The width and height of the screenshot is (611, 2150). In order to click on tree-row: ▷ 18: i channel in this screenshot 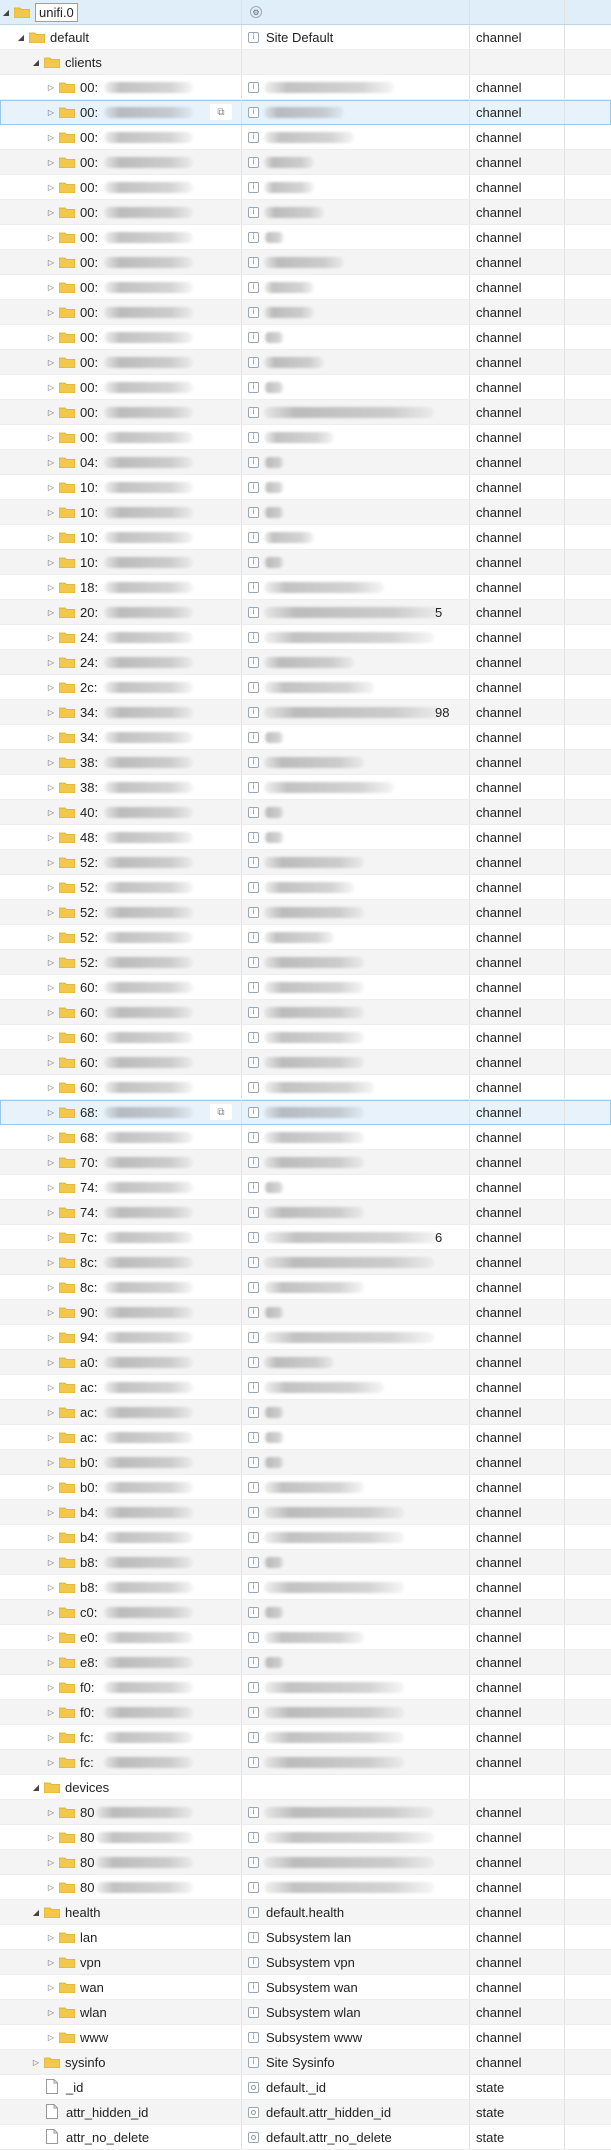, I will do `click(305, 587)`.